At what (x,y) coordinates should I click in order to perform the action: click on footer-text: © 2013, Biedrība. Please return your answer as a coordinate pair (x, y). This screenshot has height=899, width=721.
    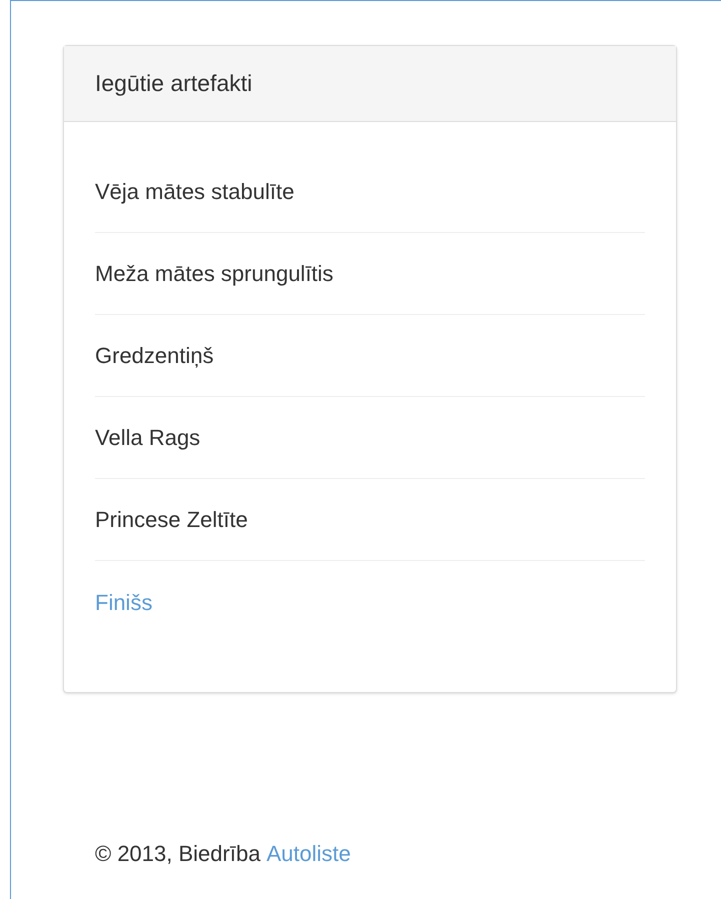
    Looking at the image, I should click on (177, 854).